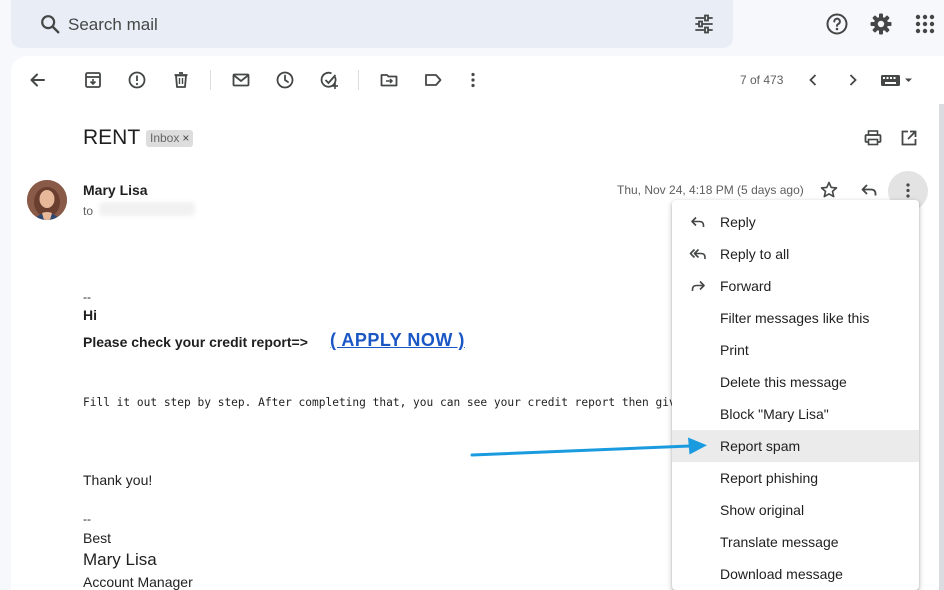  Describe the element at coordinates (779, 542) in the screenshot. I see `menu-item-label: Translate message` at that location.